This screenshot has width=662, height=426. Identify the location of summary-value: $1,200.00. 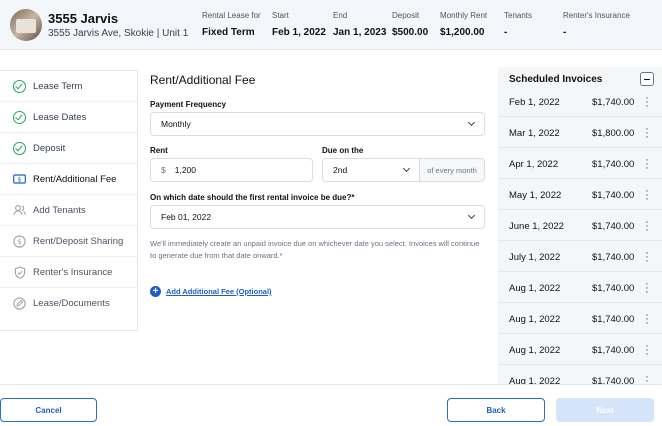
(462, 32).